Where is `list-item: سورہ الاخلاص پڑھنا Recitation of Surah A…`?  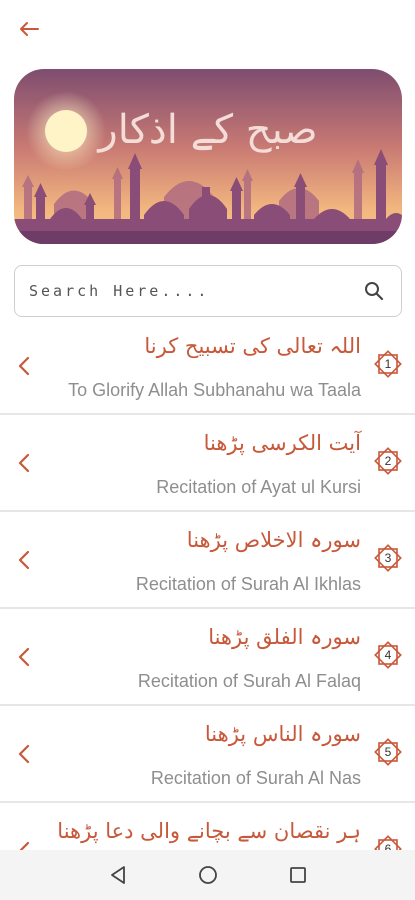 list-item: سورہ الاخلاص پڑھنا Recitation of Surah A… is located at coordinates (207, 560).